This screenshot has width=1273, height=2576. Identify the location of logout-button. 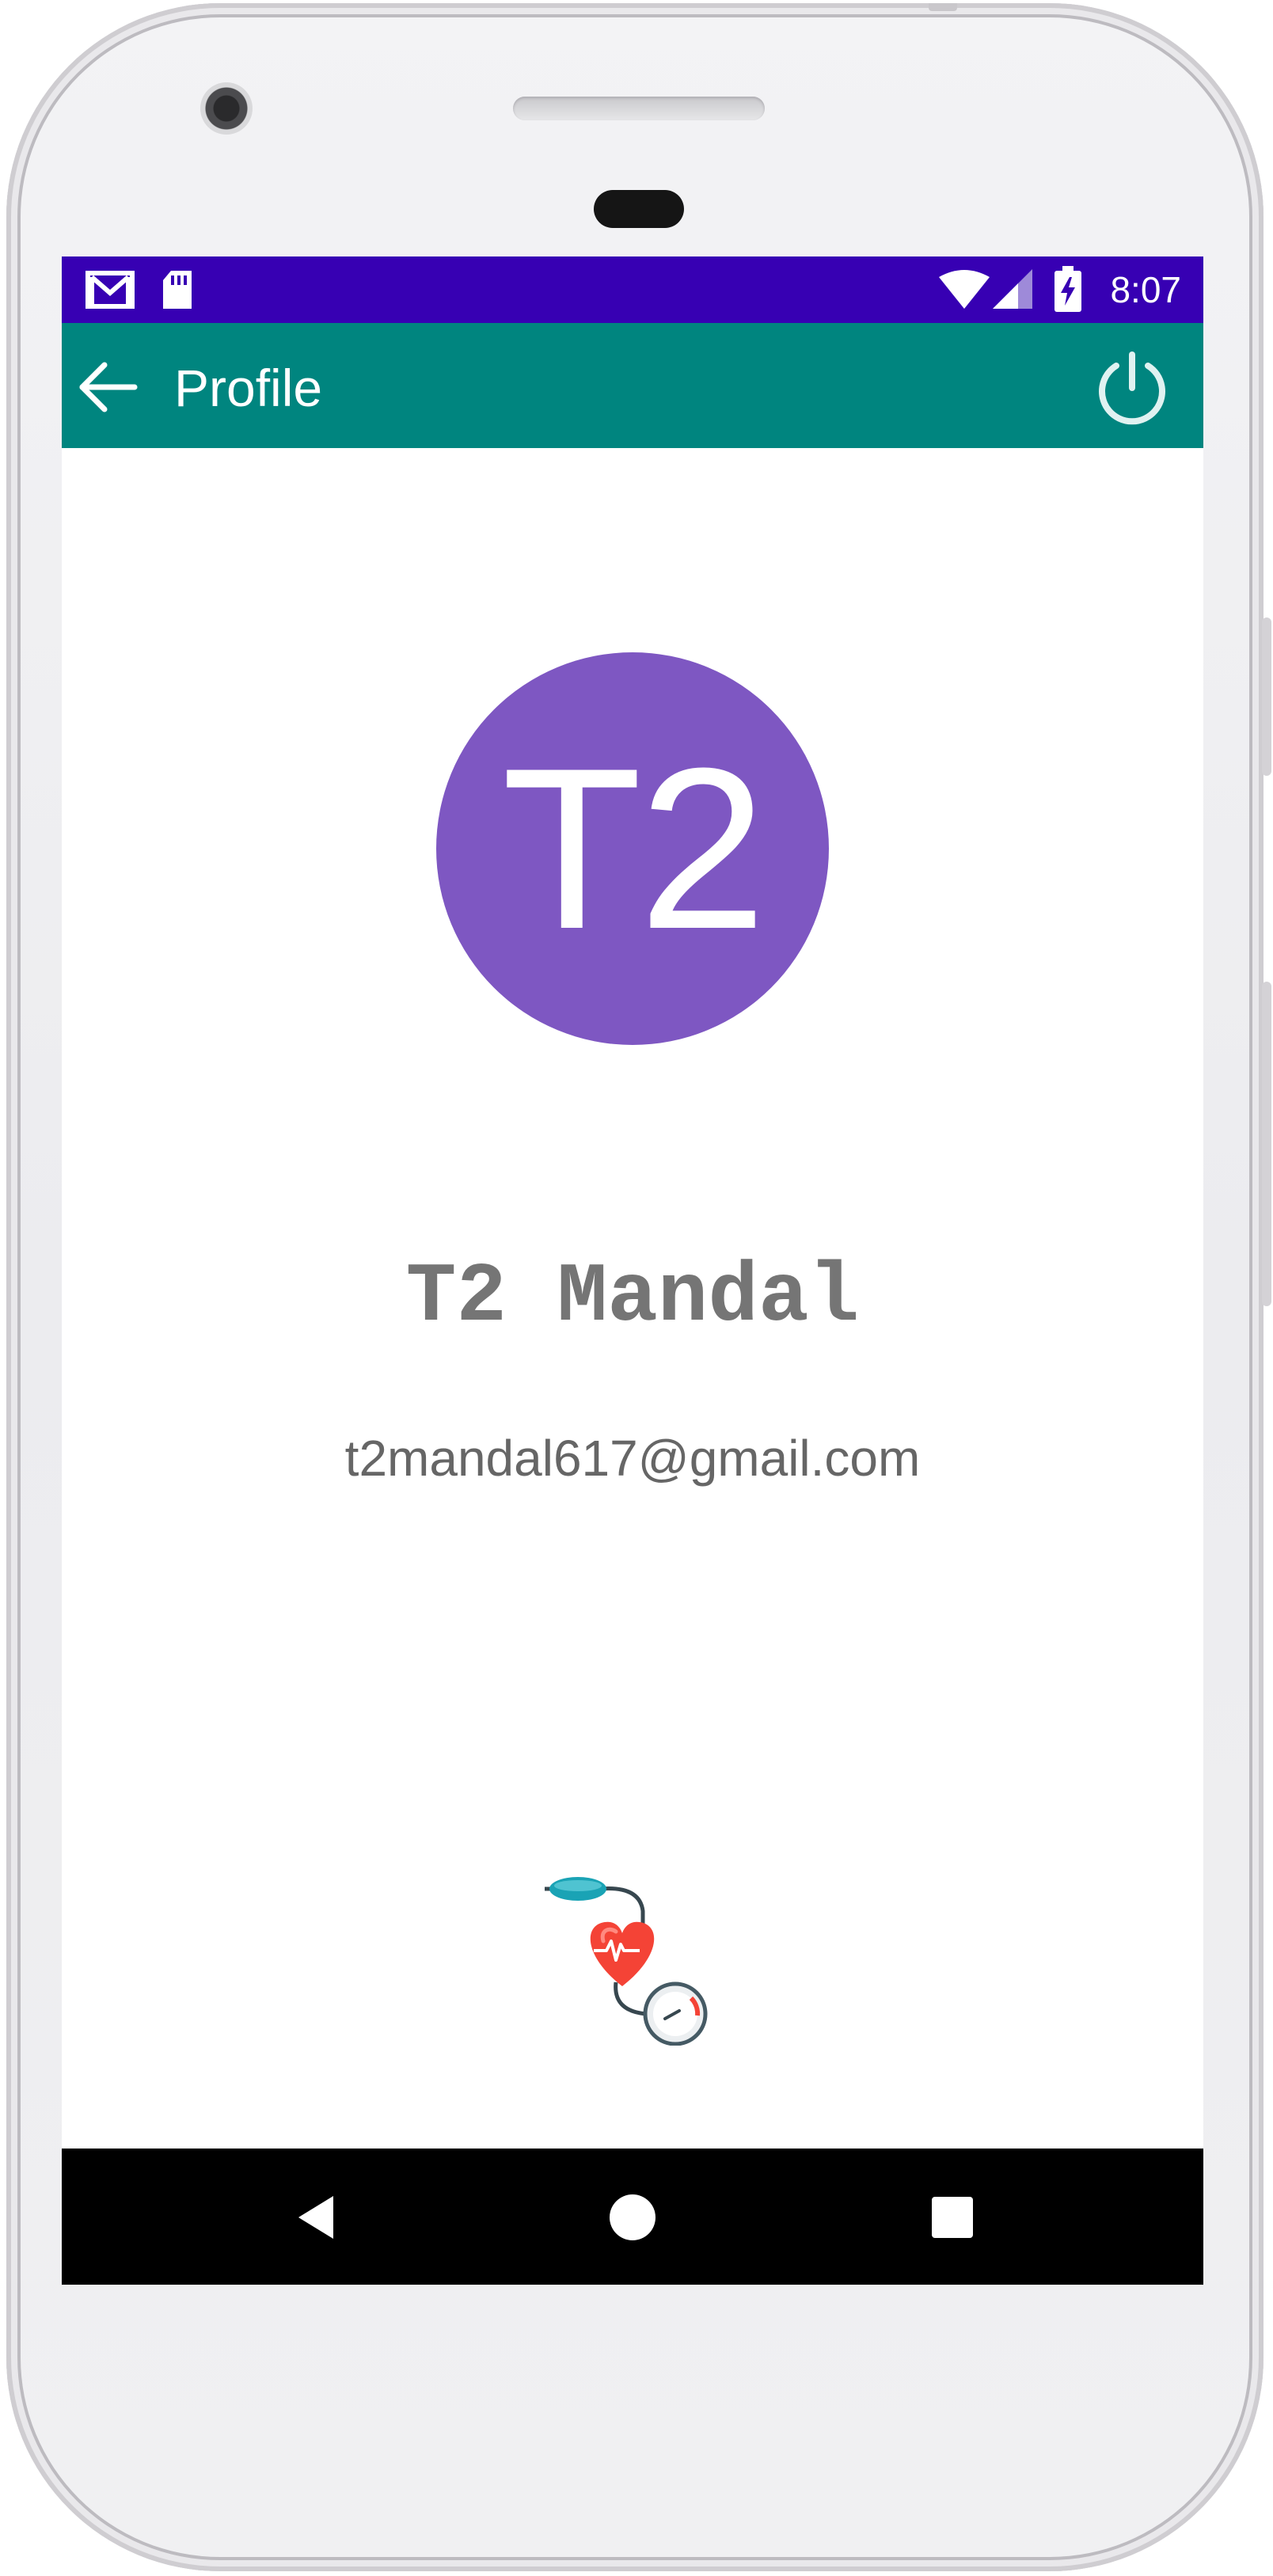
(1132, 388).